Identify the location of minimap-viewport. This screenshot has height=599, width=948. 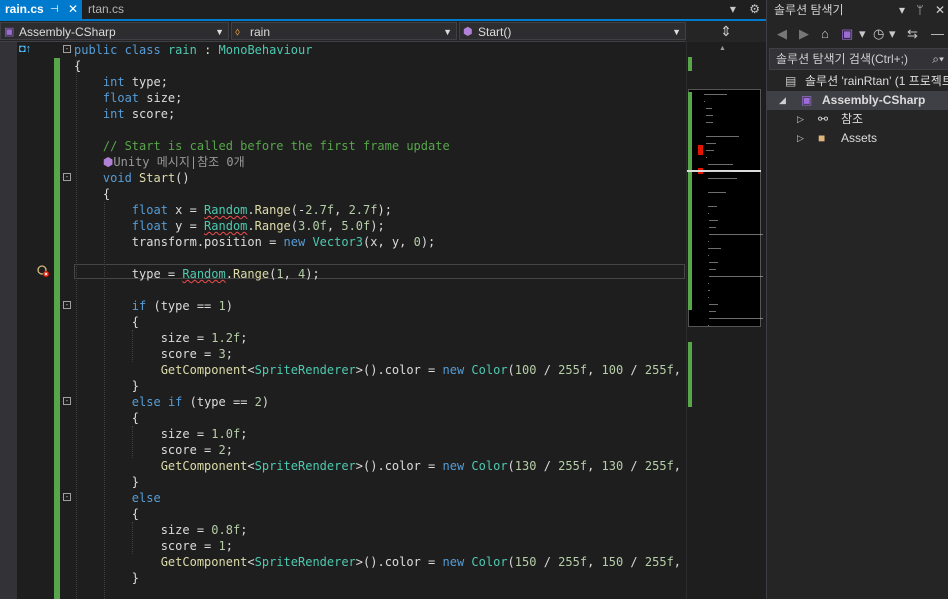
(724, 208).